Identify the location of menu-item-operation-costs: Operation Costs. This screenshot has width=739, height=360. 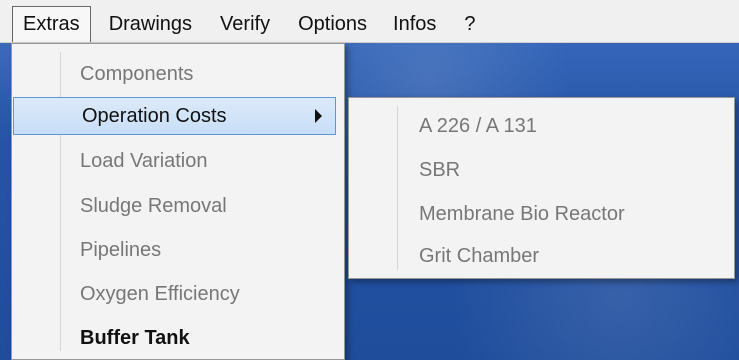
(174, 116).